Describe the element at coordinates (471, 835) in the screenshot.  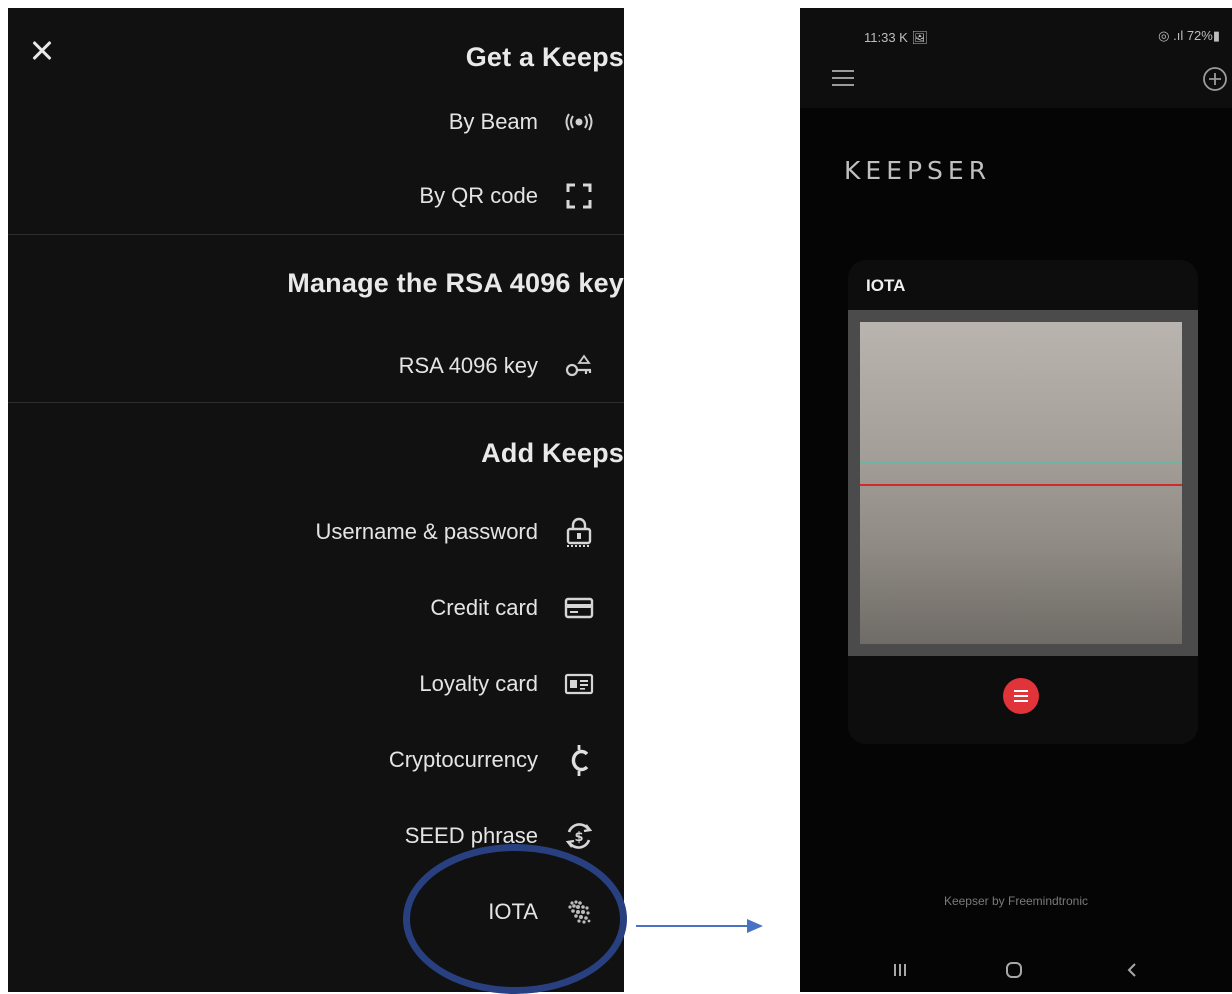
I see `menu-item-label: SEED phrase` at that location.